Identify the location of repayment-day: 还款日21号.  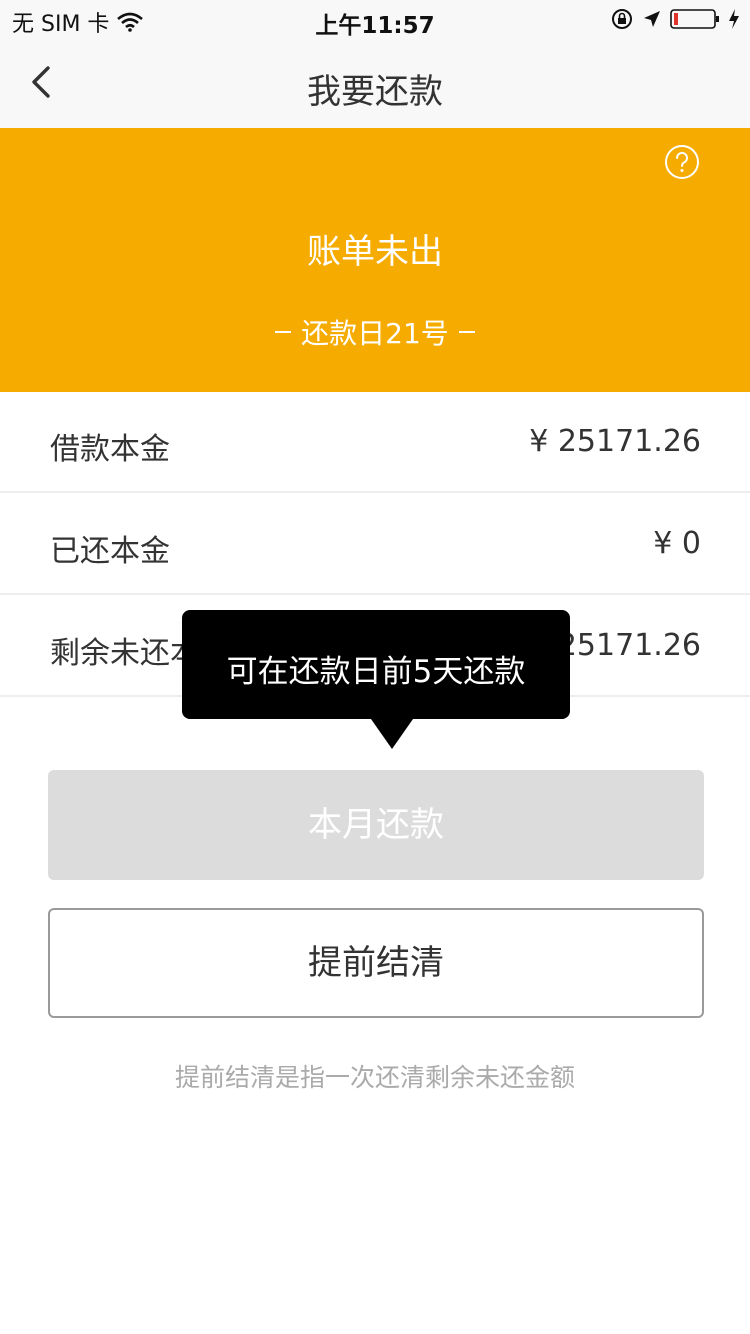
(375, 332).